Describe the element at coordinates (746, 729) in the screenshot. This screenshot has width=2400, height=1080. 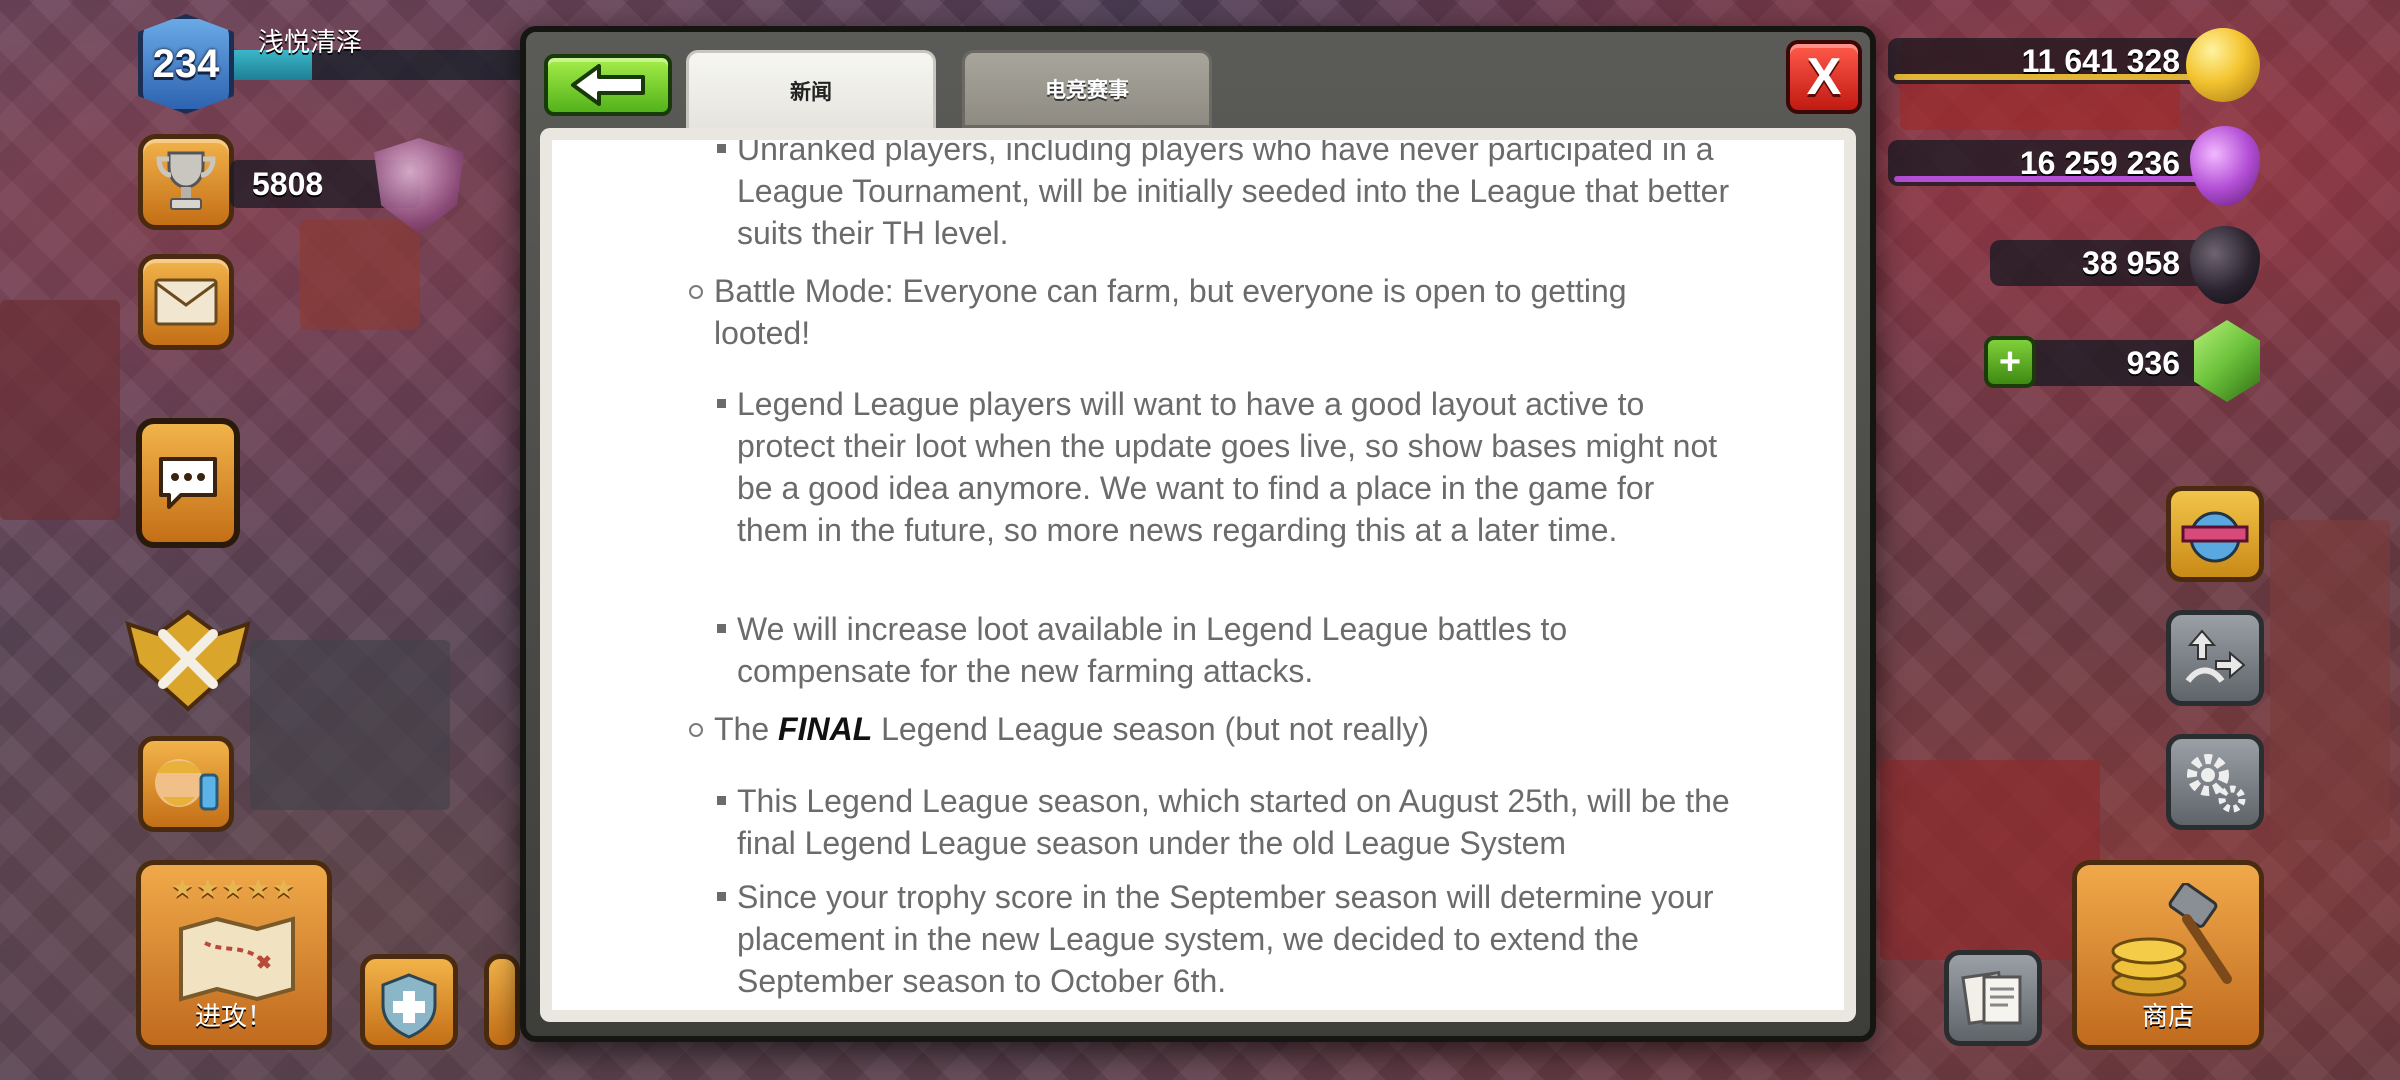
I see `list-item-text-pre: The` at that location.